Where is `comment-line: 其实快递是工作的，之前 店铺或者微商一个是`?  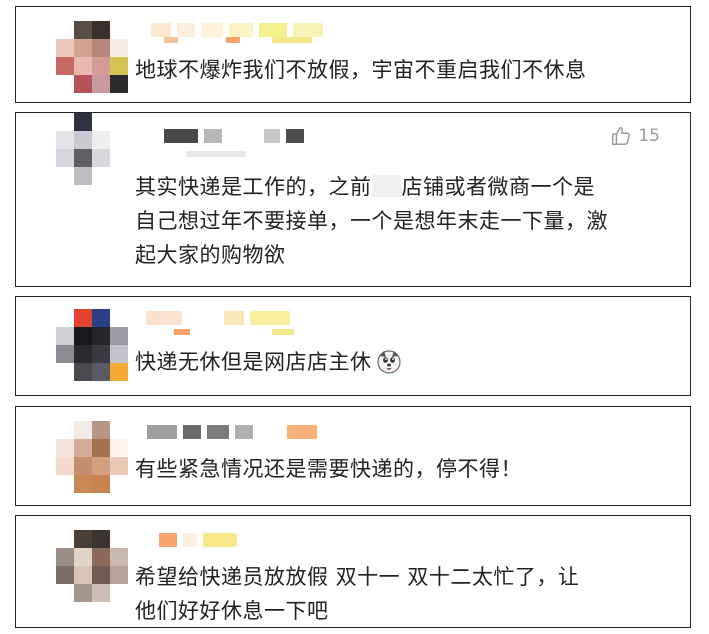
comment-line: 其实快递是工作的，之前 店铺或者微商一个是 is located at coordinates (371, 187).